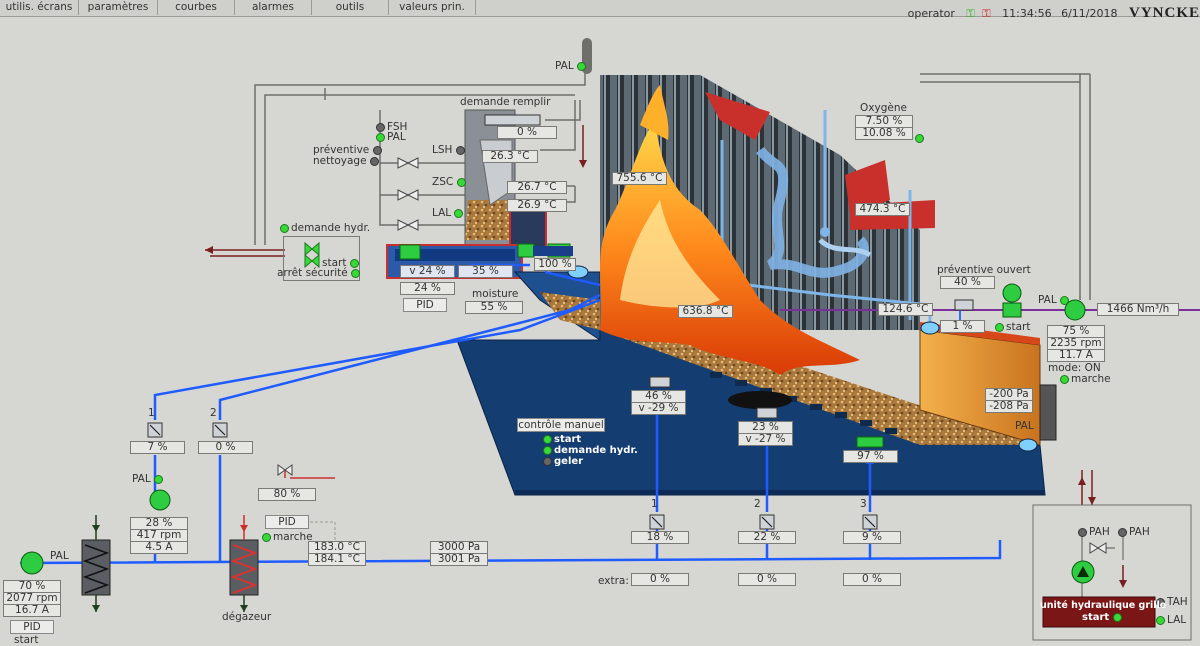  I want to click on main-pump-pal-label: PAL, so click(59, 556).